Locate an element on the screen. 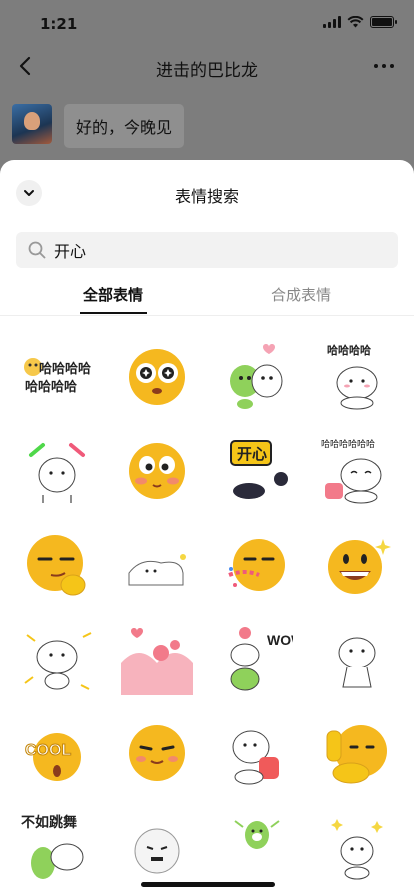  sticker-text: COOL is located at coordinates (48, 750).